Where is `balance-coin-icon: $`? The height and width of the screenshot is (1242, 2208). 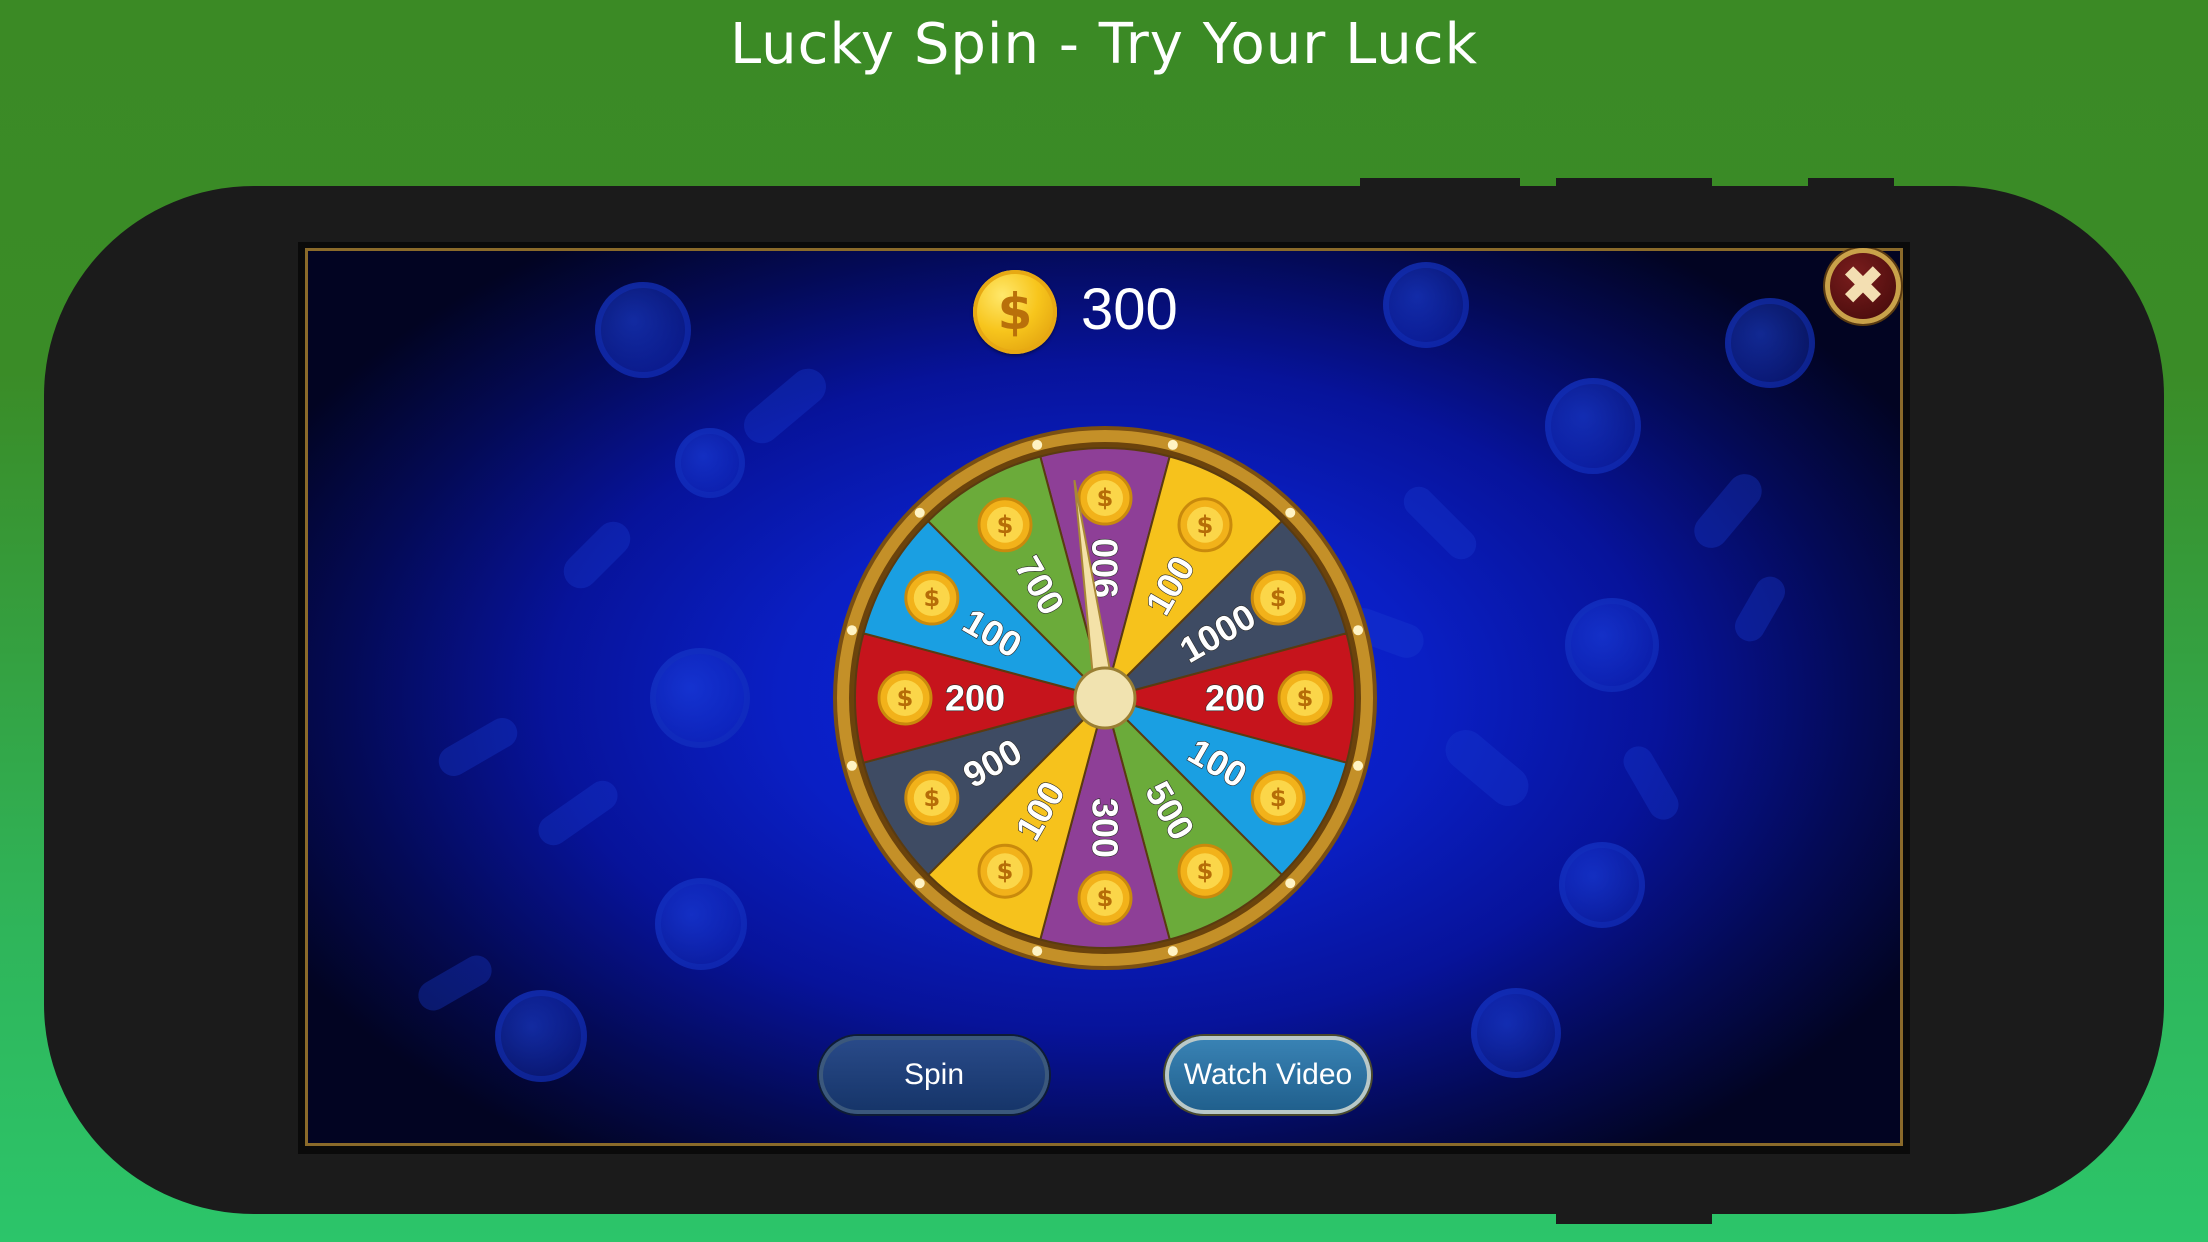 balance-coin-icon: $ is located at coordinates (1015, 312).